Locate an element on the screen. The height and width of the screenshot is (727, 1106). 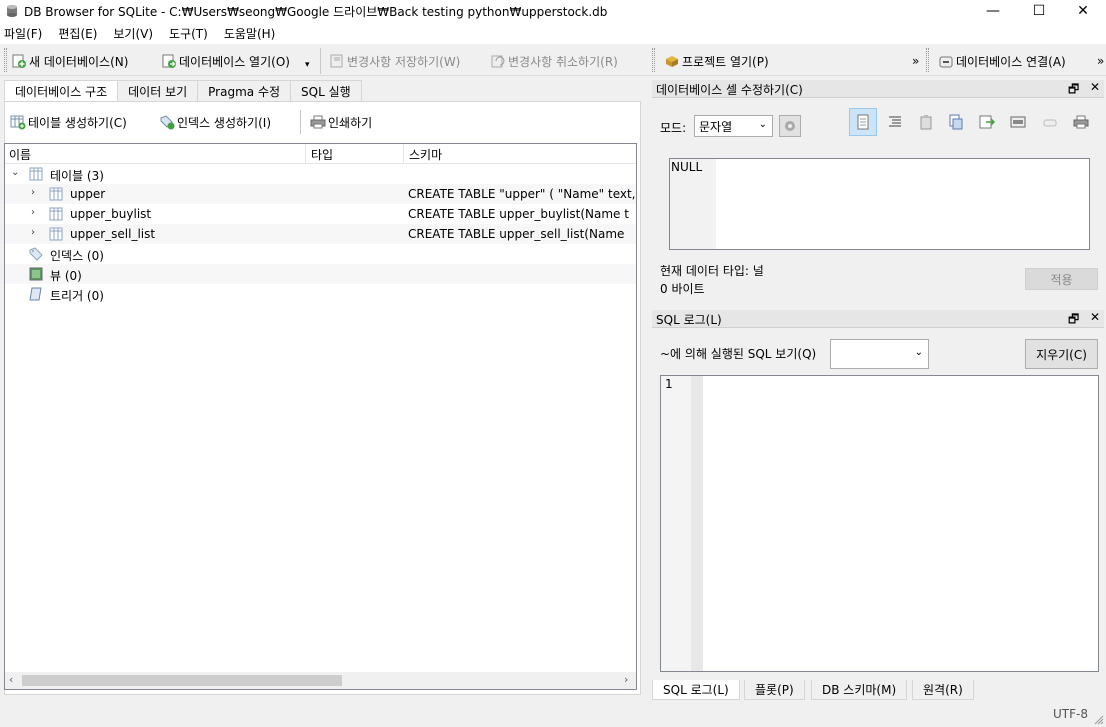
indent-icon is located at coordinates (895, 121).